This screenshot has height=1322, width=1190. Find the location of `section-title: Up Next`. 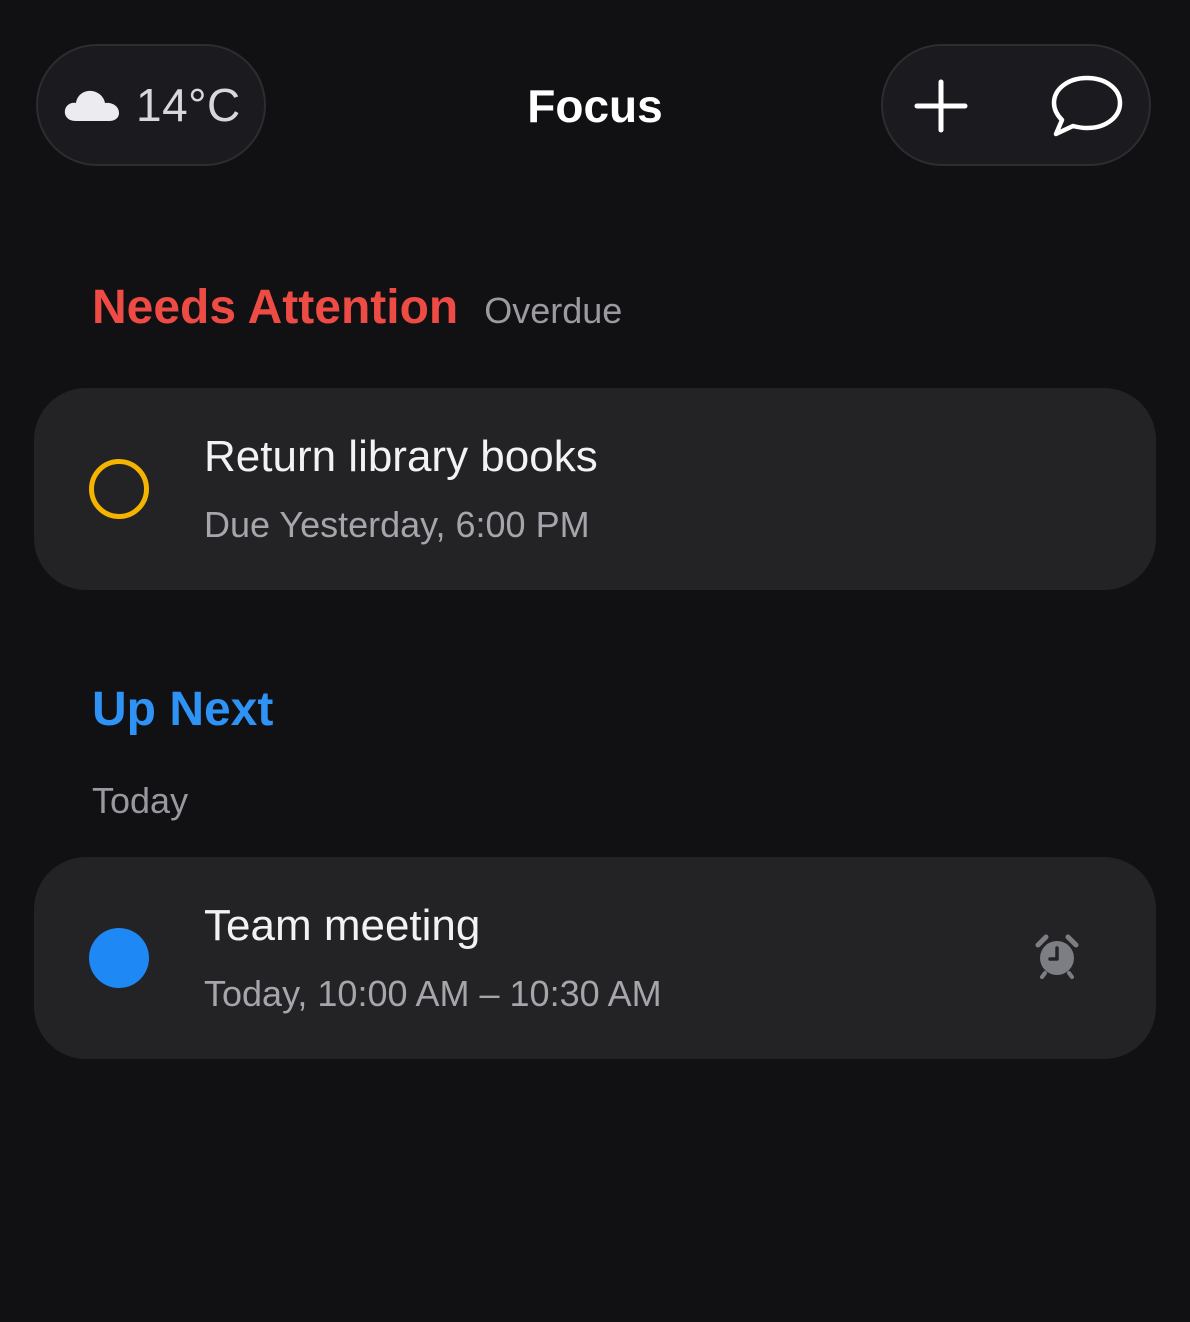

section-title: Up Next is located at coordinates (183, 709).